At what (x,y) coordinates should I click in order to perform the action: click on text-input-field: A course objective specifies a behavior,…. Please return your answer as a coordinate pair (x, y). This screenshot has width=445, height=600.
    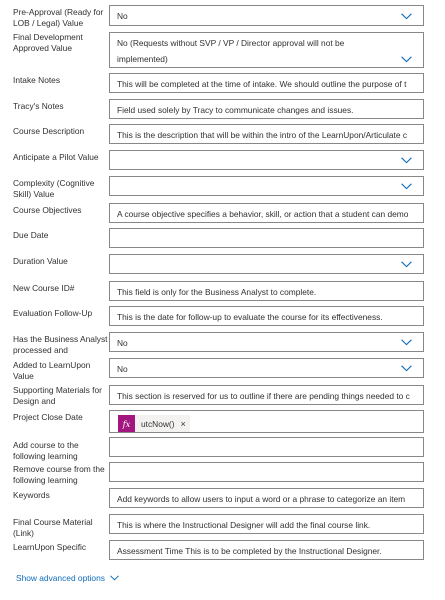
    Looking at the image, I should click on (266, 213).